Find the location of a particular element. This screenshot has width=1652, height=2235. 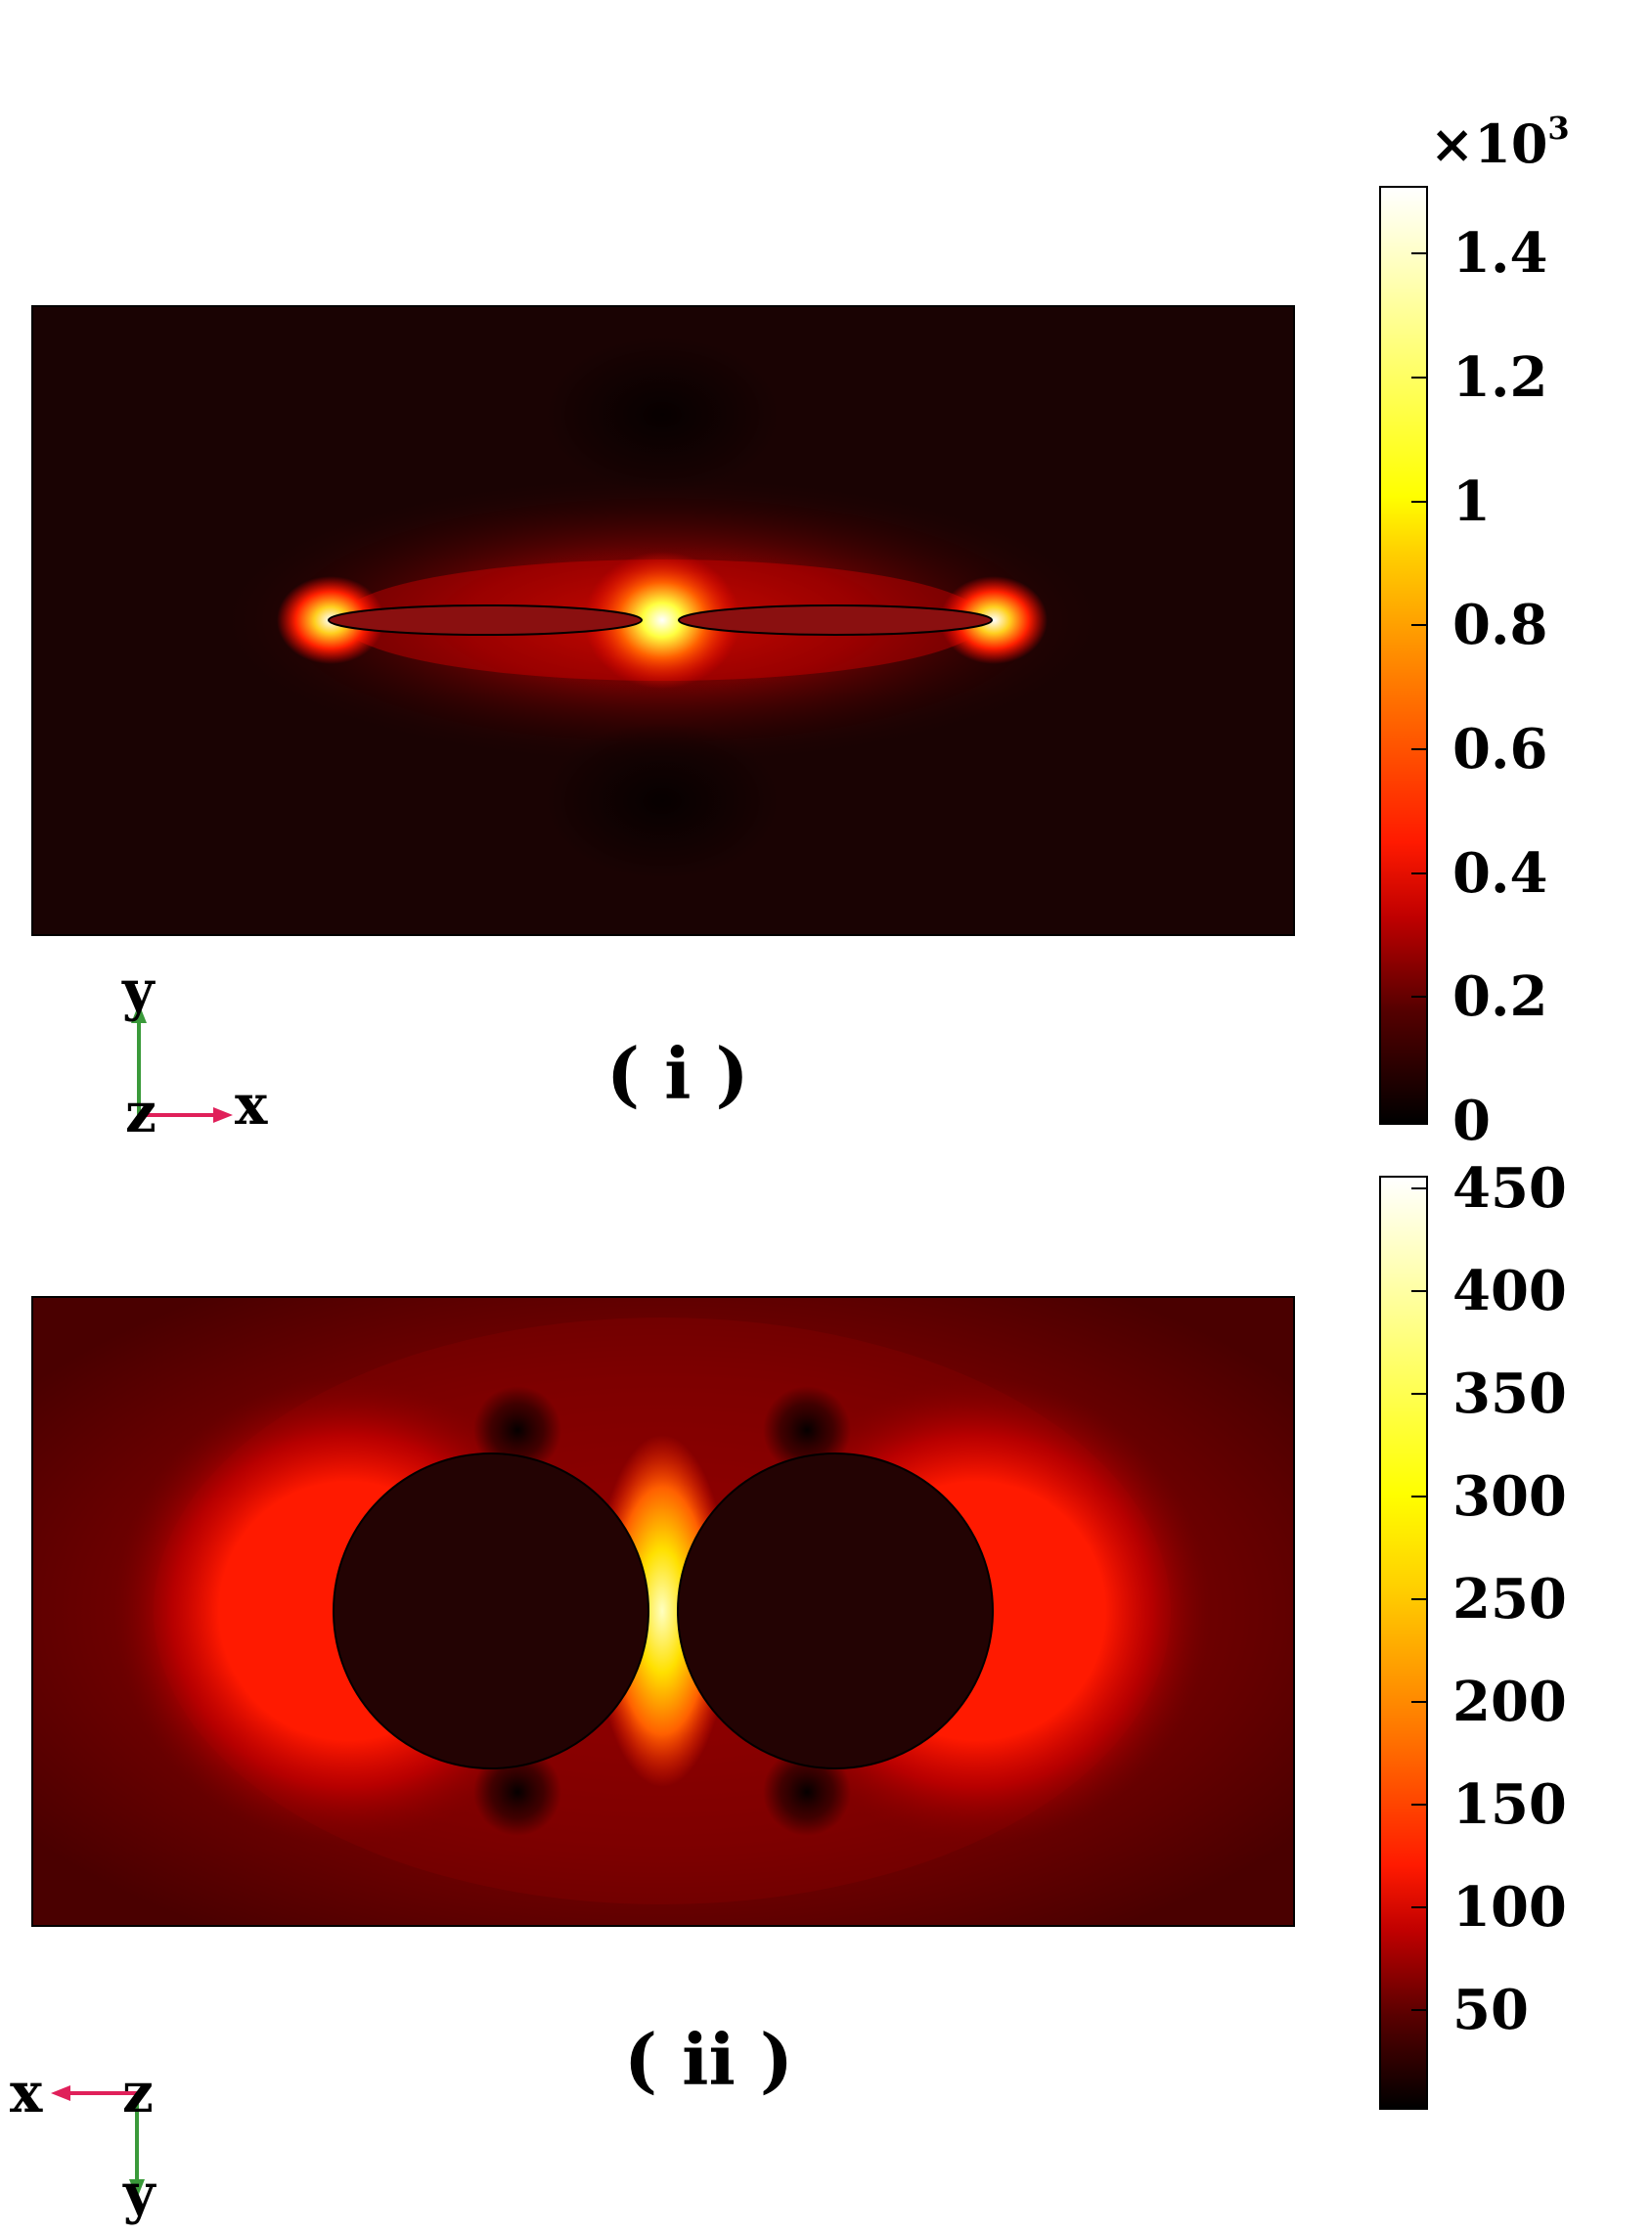

colorbar-ii-tick-label: 100 is located at coordinates (1509, 1907).